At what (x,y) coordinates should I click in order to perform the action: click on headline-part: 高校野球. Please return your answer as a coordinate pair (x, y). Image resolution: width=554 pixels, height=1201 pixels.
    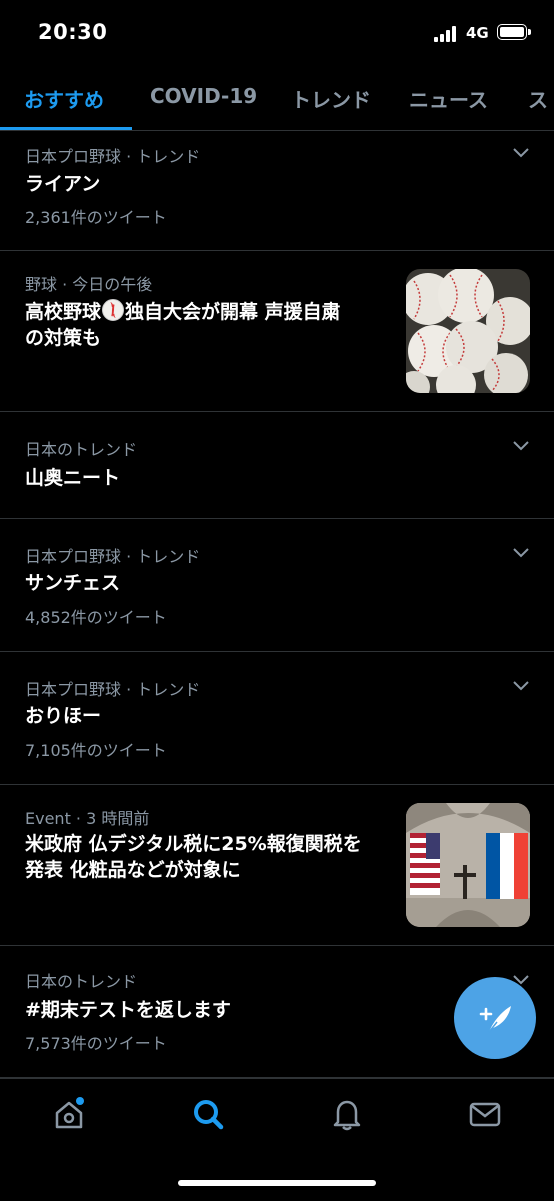
    Looking at the image, I should click on (63, 312).